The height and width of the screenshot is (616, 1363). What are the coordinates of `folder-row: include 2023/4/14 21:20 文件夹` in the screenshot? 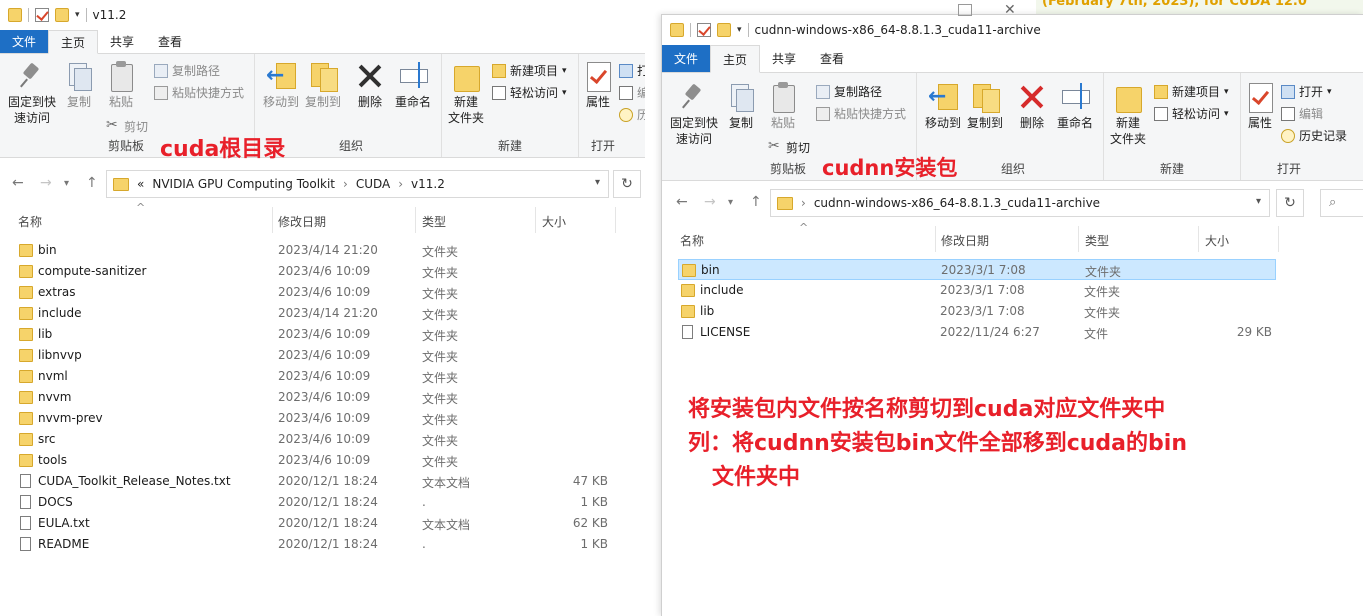 It's located at (316, 313).